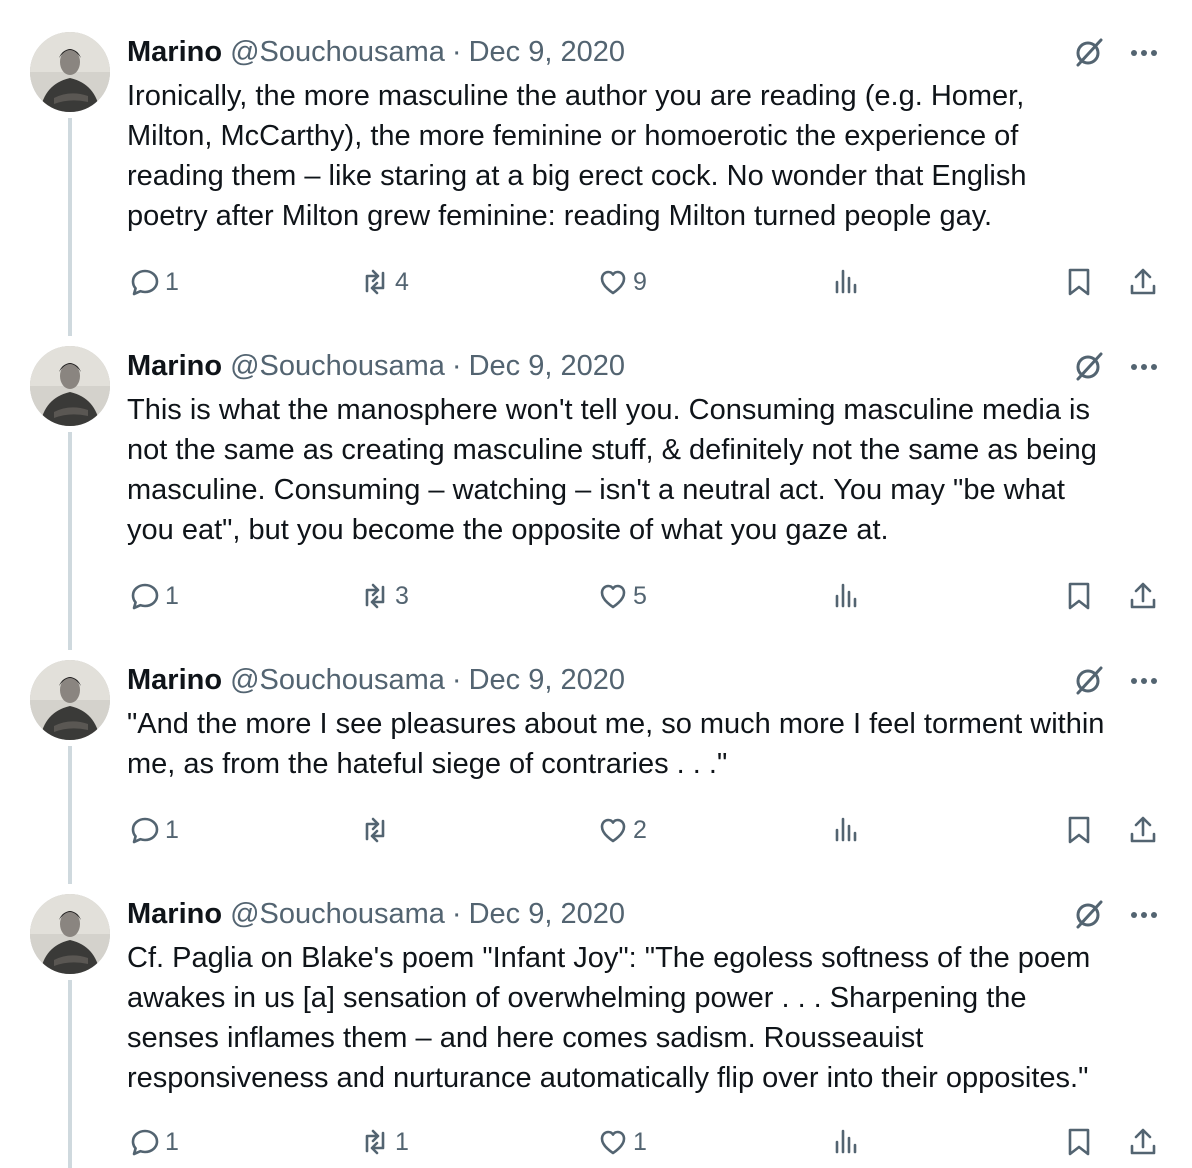 The image size is (1192, 1168). I want to click on action-bar: 1 4 9, so click(652, 282).